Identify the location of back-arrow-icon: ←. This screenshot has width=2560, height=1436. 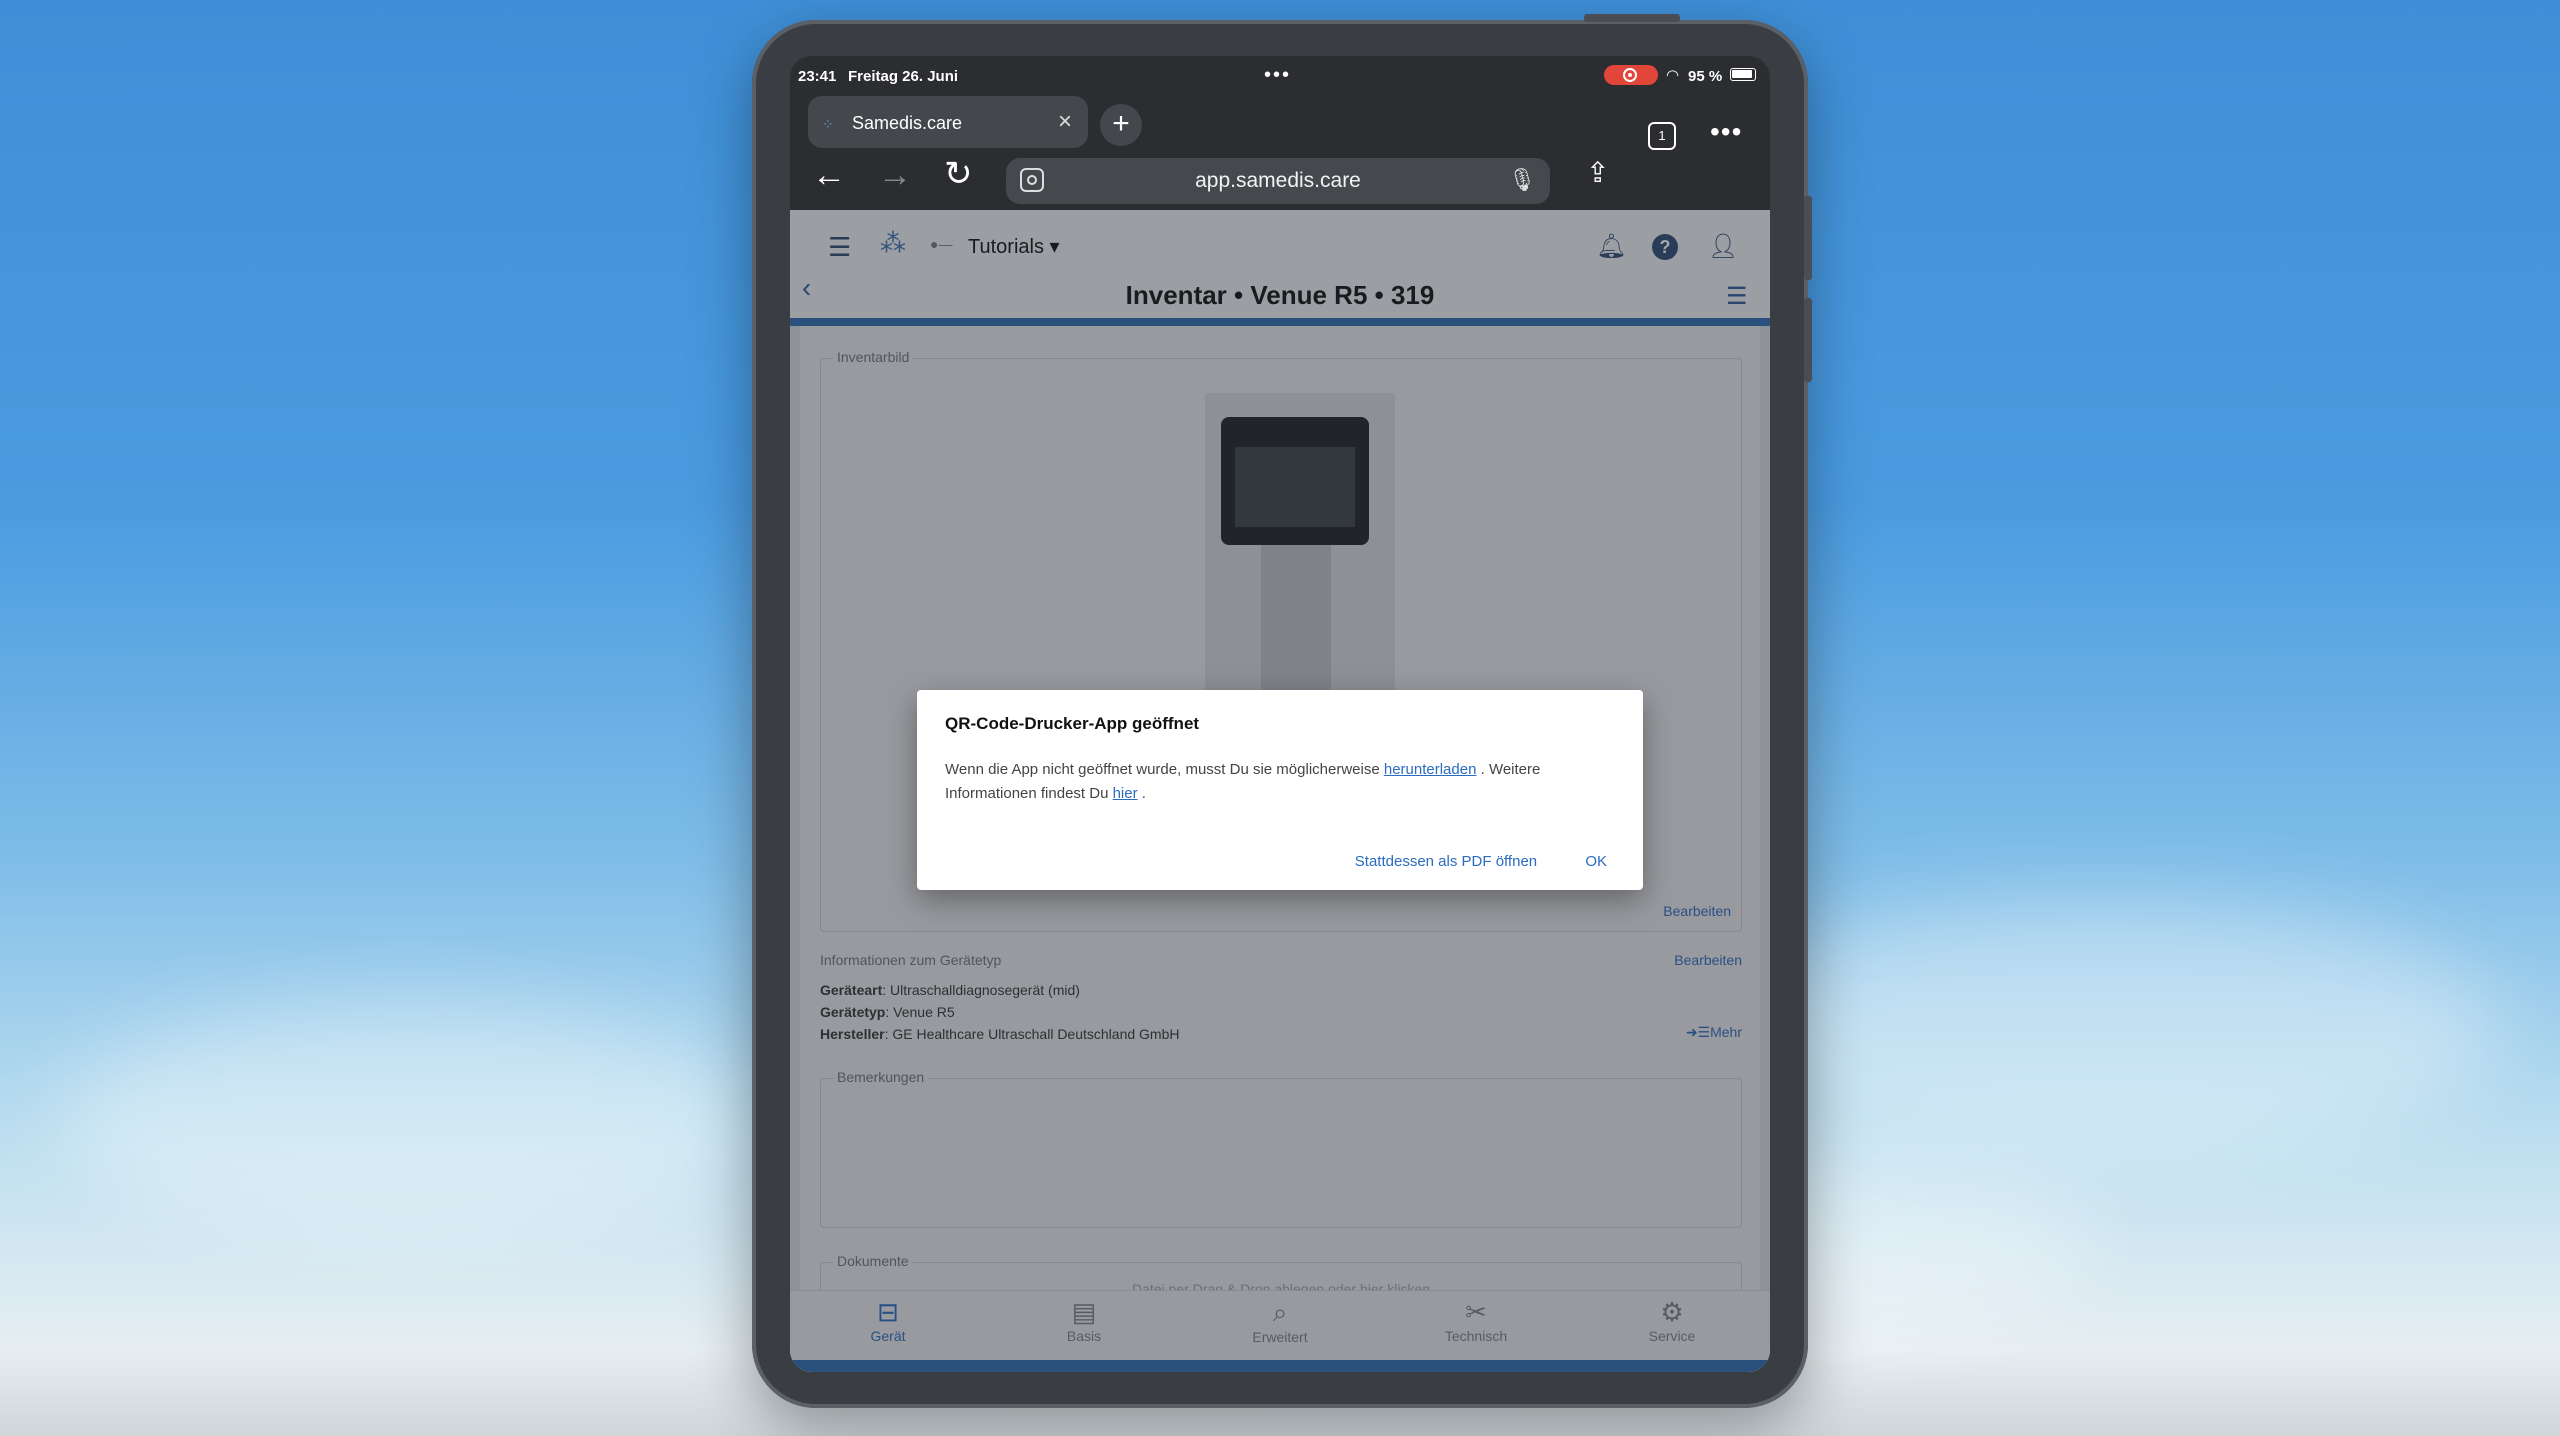
(829, 175).